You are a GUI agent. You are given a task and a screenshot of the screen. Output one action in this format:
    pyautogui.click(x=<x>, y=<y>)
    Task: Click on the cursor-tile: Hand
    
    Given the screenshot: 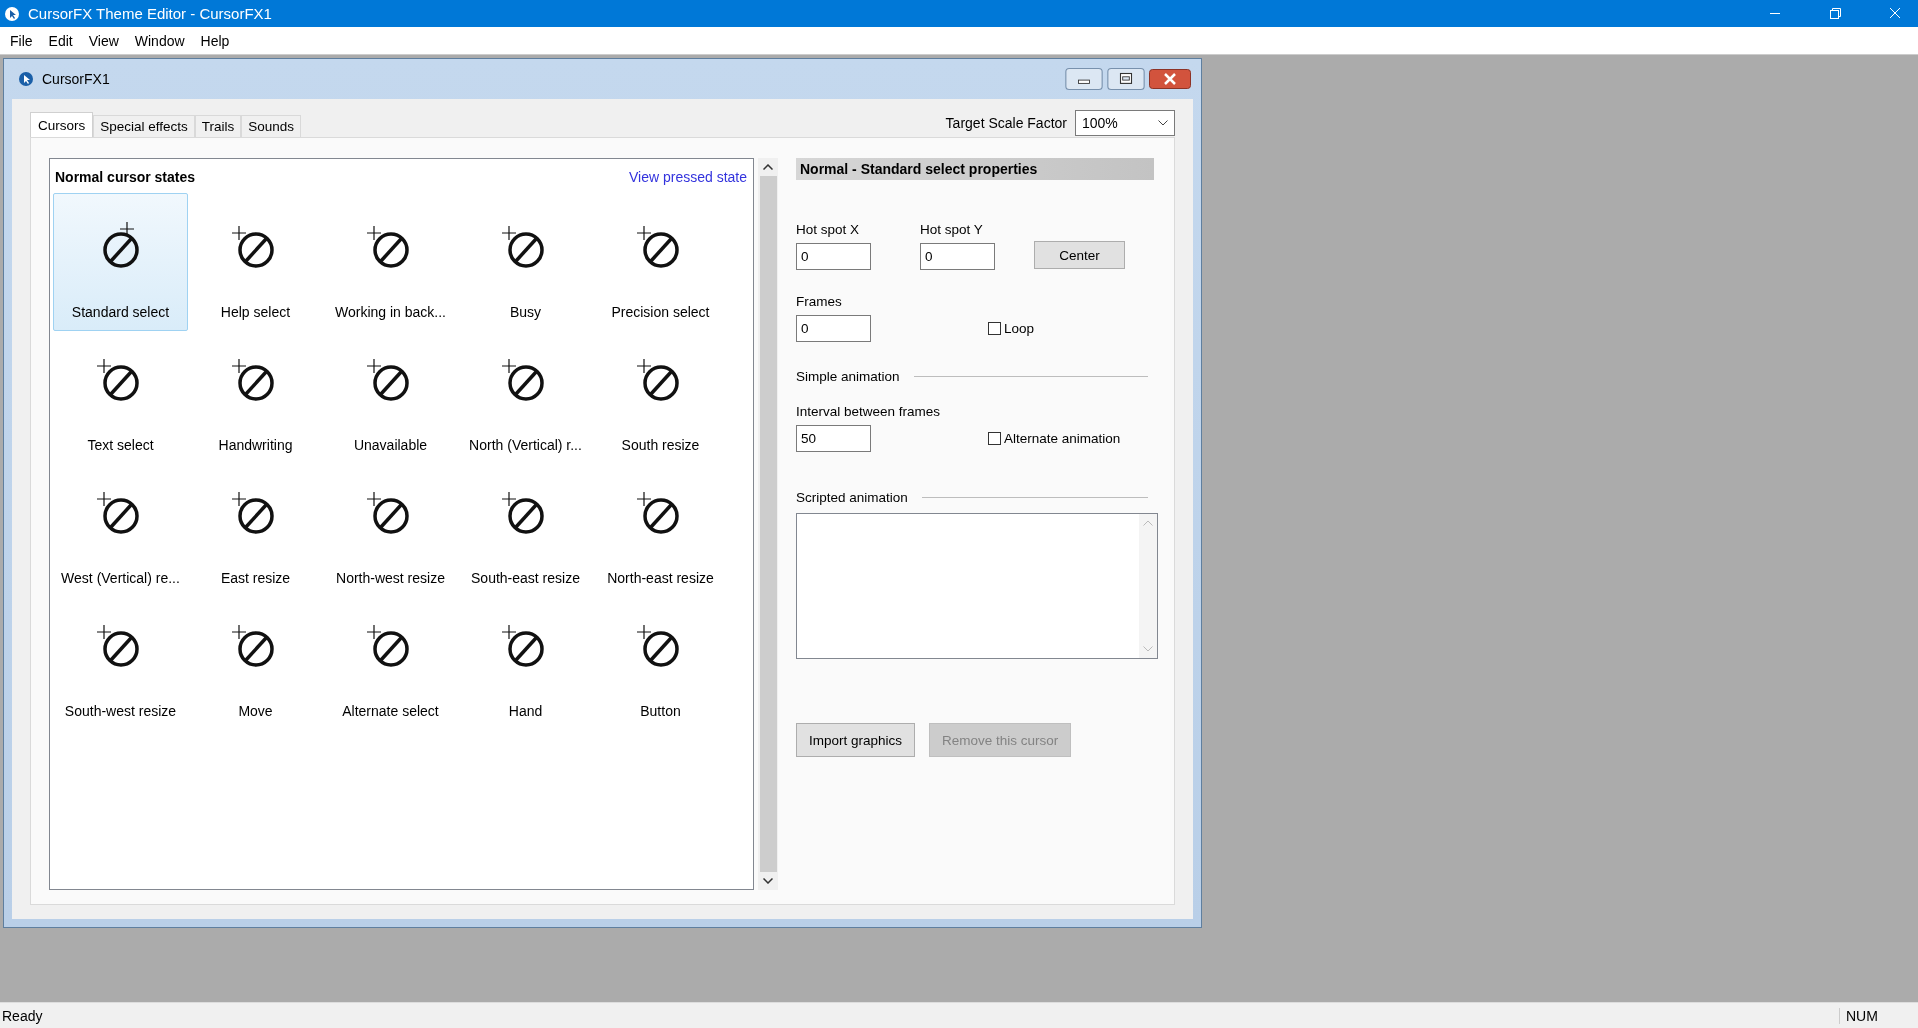 What is the action you would take?
    pyautogui.click(x=525, y=658)
    